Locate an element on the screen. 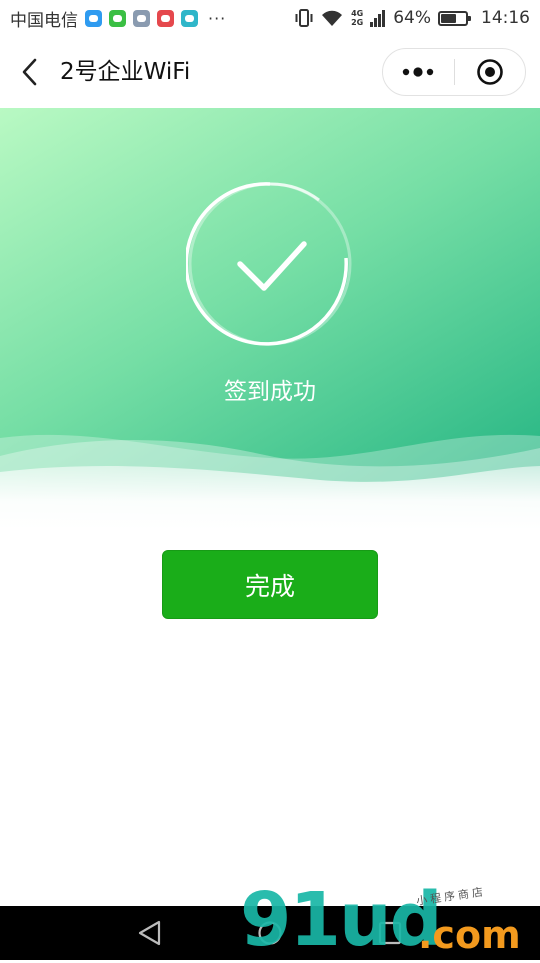 The height and width of the screenshot is (963, 540). navigation-bar: 2号企业WiFi is located at coordinates (270, 72).